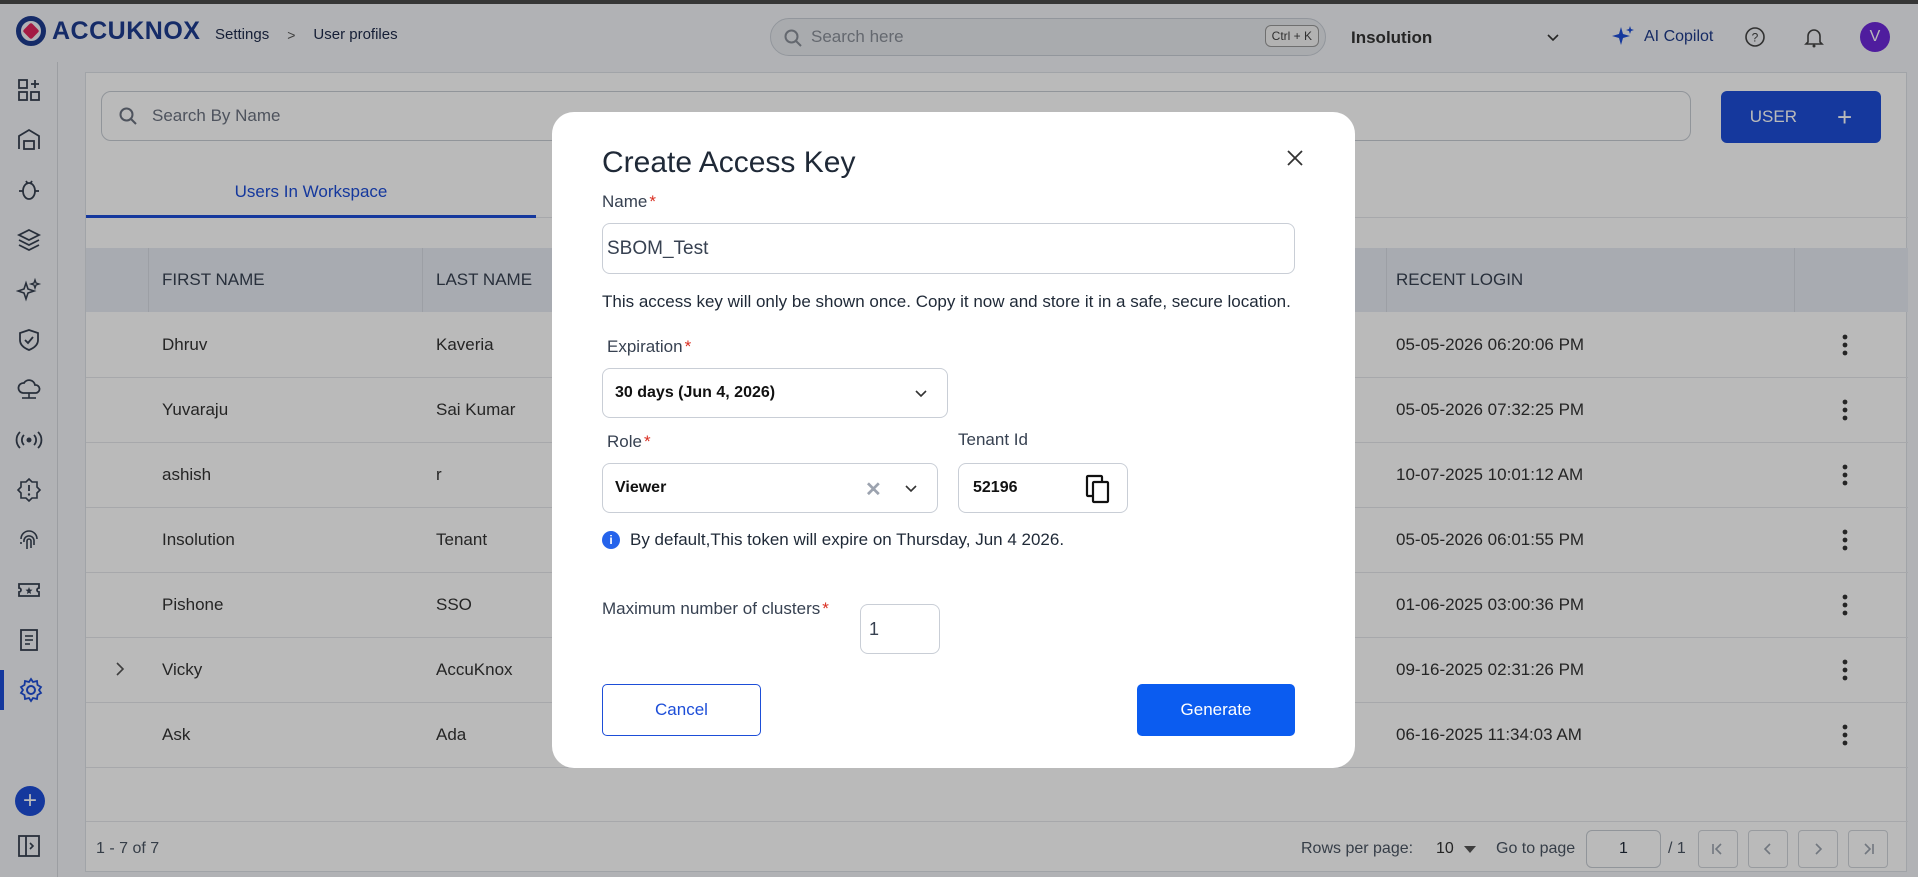 This screenshot has height=877, width=1918. Describe the element at coordinates (611, 540) in the screenshot. I see `info-icon: i` at that location.